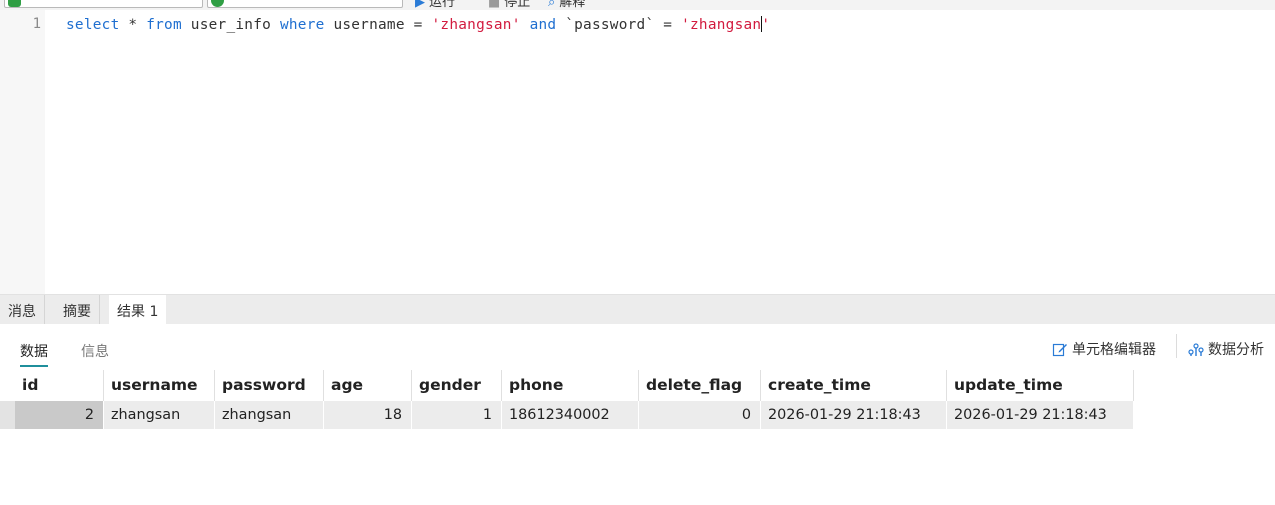  What do you see at coordinates (700, 385) in the screenshot?
I see `column-header-delete-flag: delete_flag` at bounding box center [700, 385].